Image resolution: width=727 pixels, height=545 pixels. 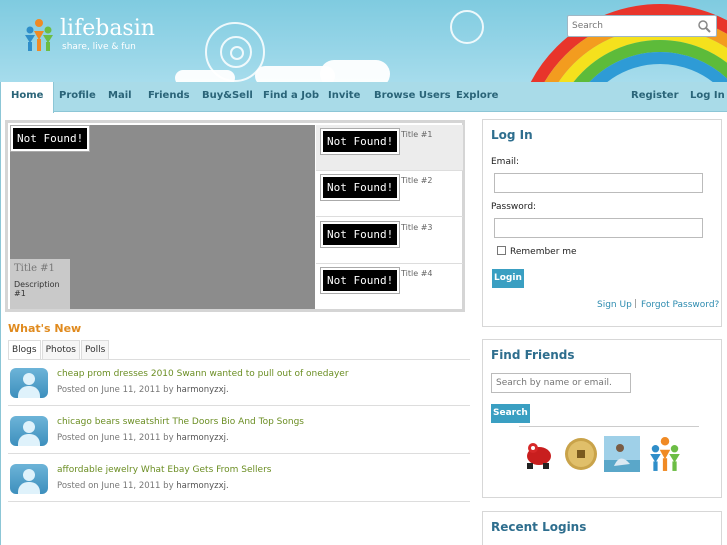 I want to click on nav-friends: Friends, so click(x=169, y=97).